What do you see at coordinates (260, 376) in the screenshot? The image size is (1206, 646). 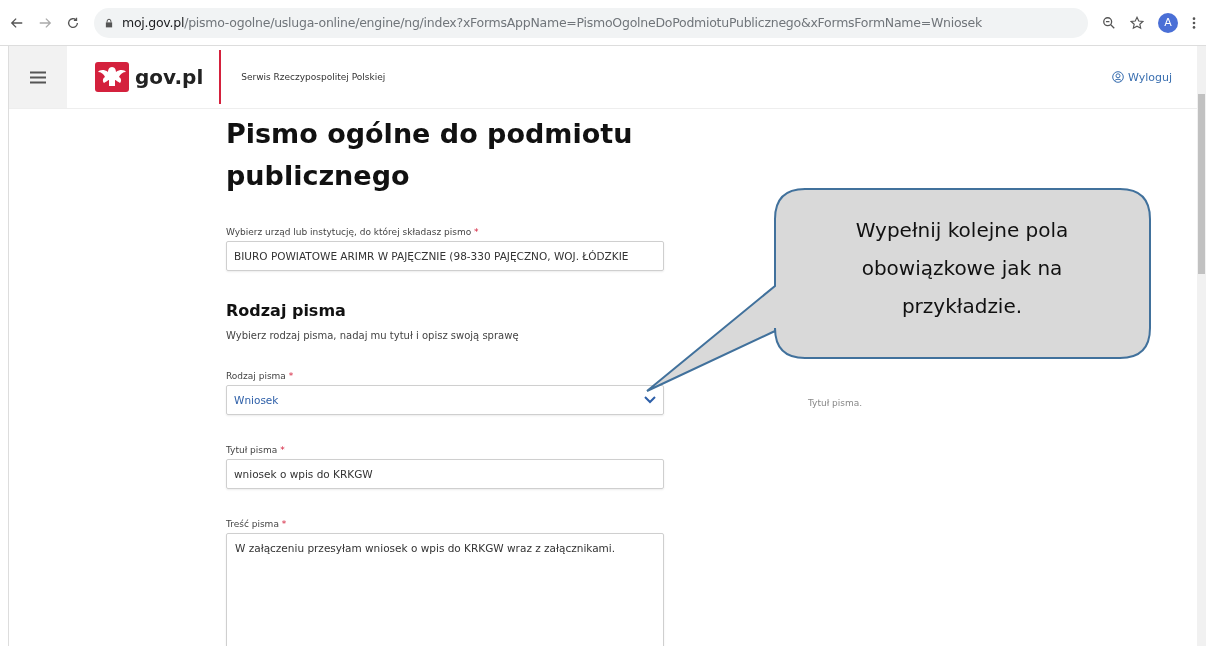 I see `field-label: Rodzaj pisma *` at bounding box center [260, 376].